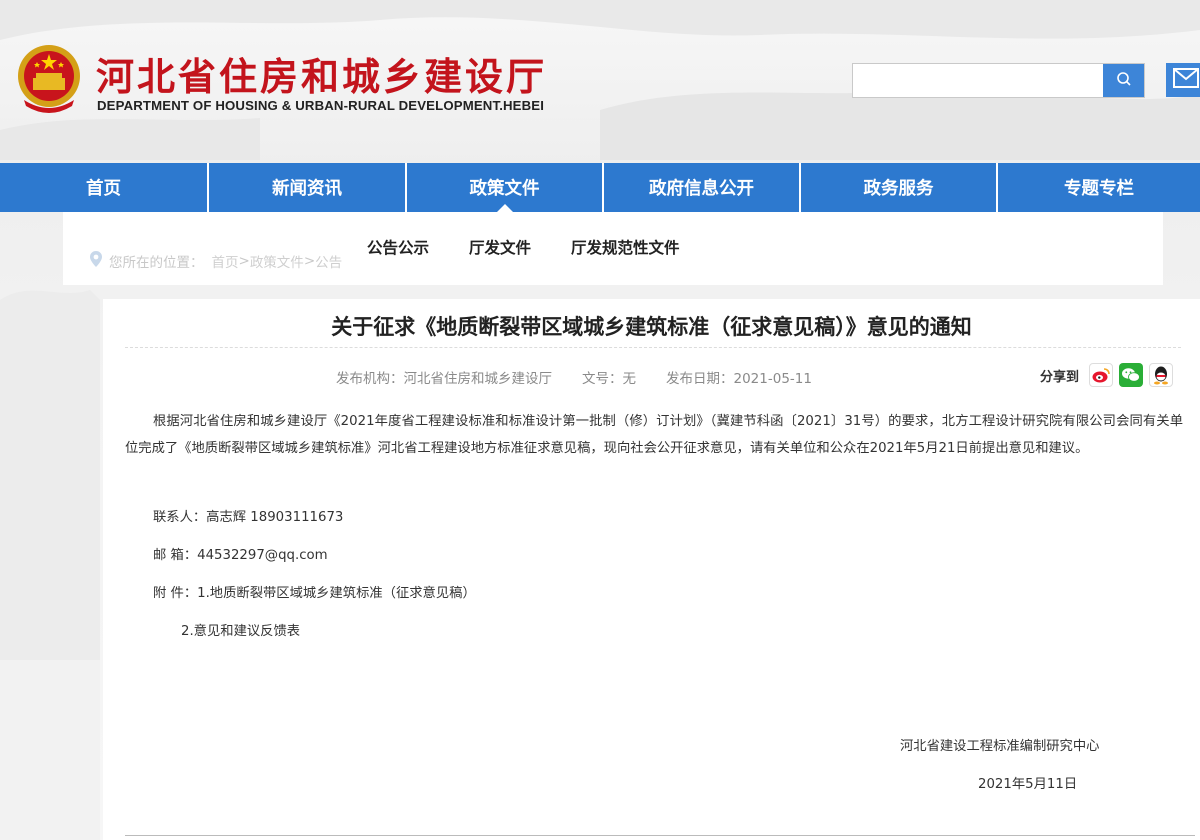 Image resolution: width=1200 pixels, height=840 pixels. Describe the element at coordinates (240, 555) in the screenshot. I see `email-line: 邮 箱：44532297@qq.com` at that location.